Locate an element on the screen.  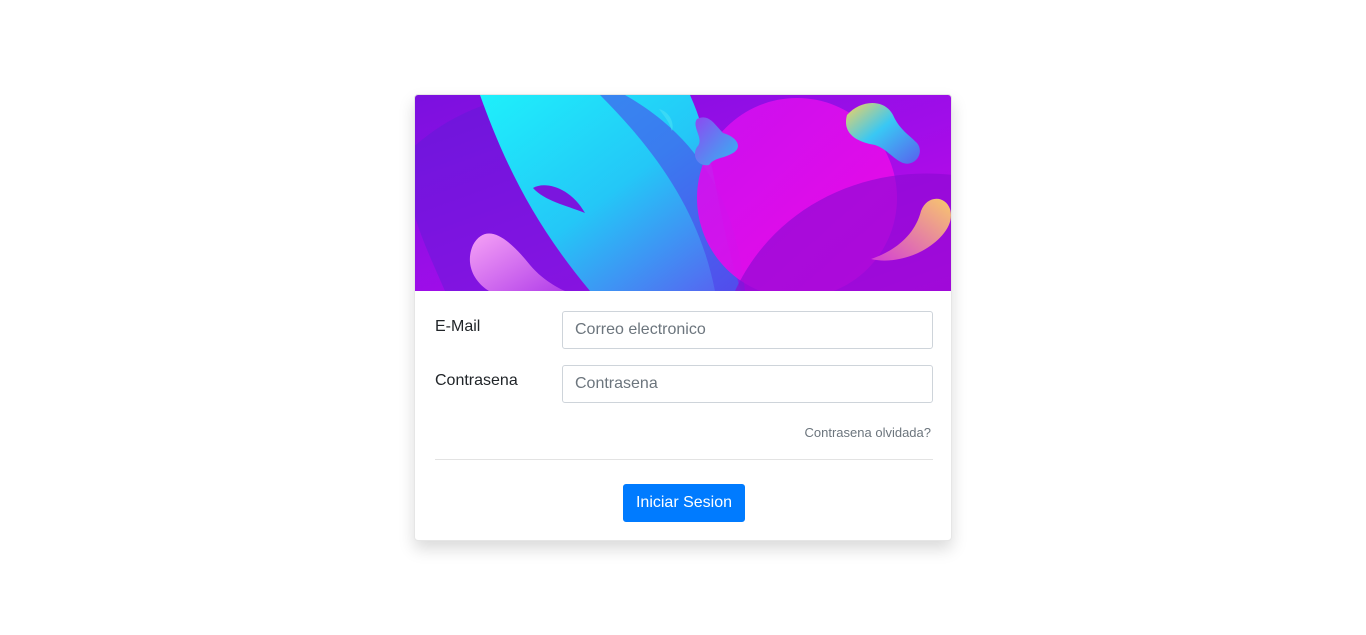
password-label: Contrasena is located at coordinates (476, 380).